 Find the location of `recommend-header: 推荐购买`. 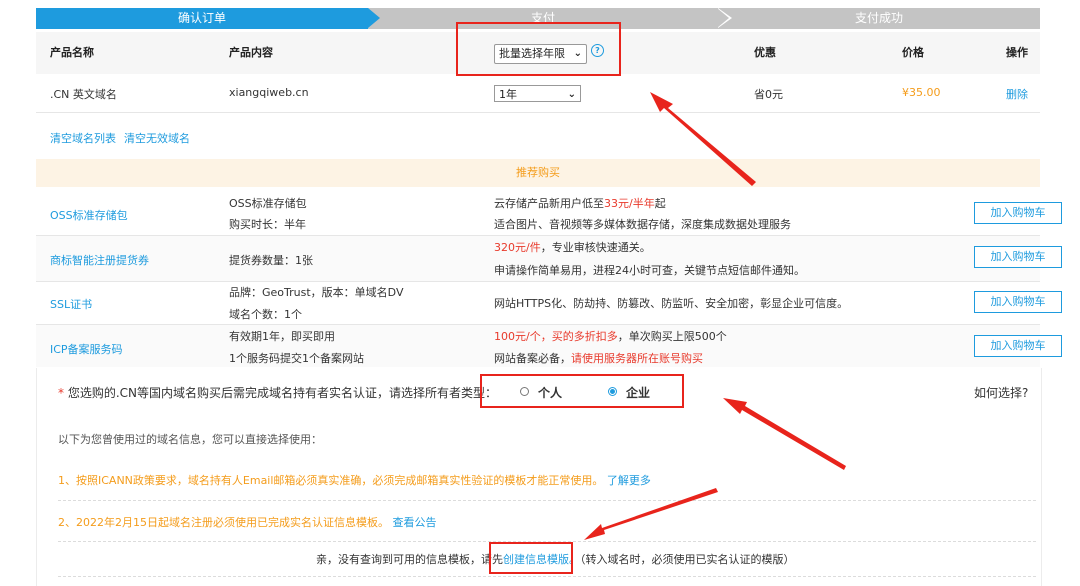

recommend-header: 推荐购买 is located at coordinates (538, 173).